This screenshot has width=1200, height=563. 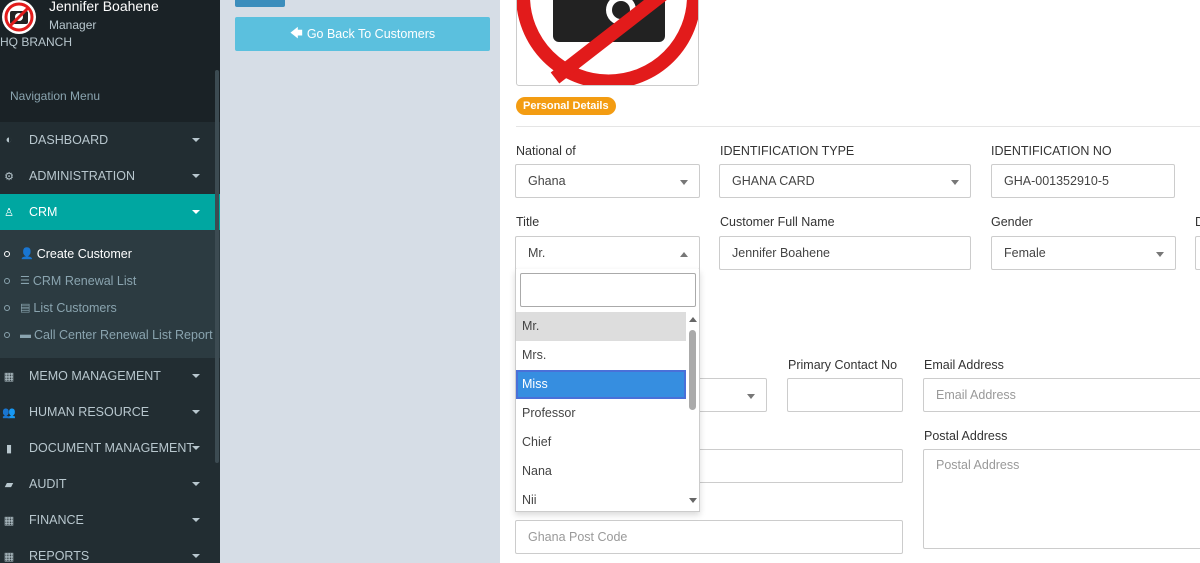 I want to click on sidebar-item-label: AUDIT, so click(x=48, y=484).